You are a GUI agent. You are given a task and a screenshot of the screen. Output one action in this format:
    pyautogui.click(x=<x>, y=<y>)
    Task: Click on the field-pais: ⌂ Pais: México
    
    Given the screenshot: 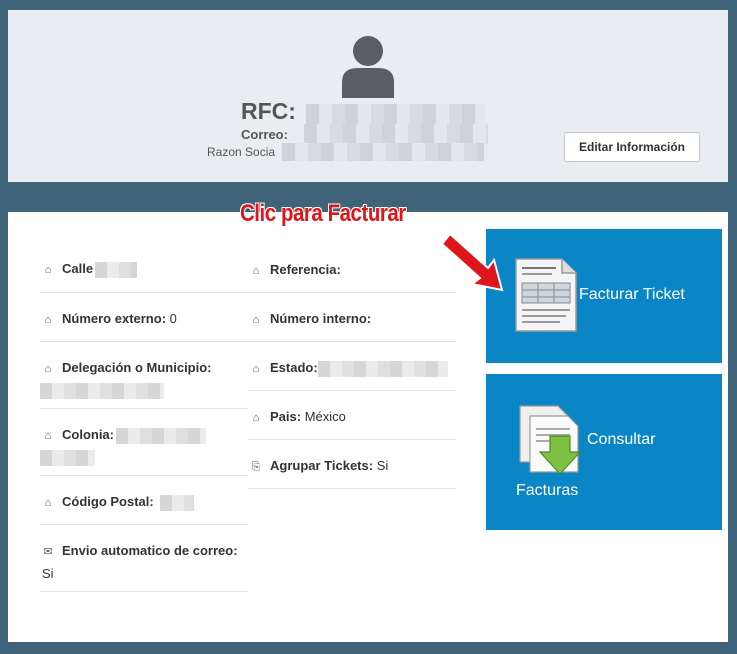 What is the action you would take?
    pyautogui.click(x=298, y=416)
    